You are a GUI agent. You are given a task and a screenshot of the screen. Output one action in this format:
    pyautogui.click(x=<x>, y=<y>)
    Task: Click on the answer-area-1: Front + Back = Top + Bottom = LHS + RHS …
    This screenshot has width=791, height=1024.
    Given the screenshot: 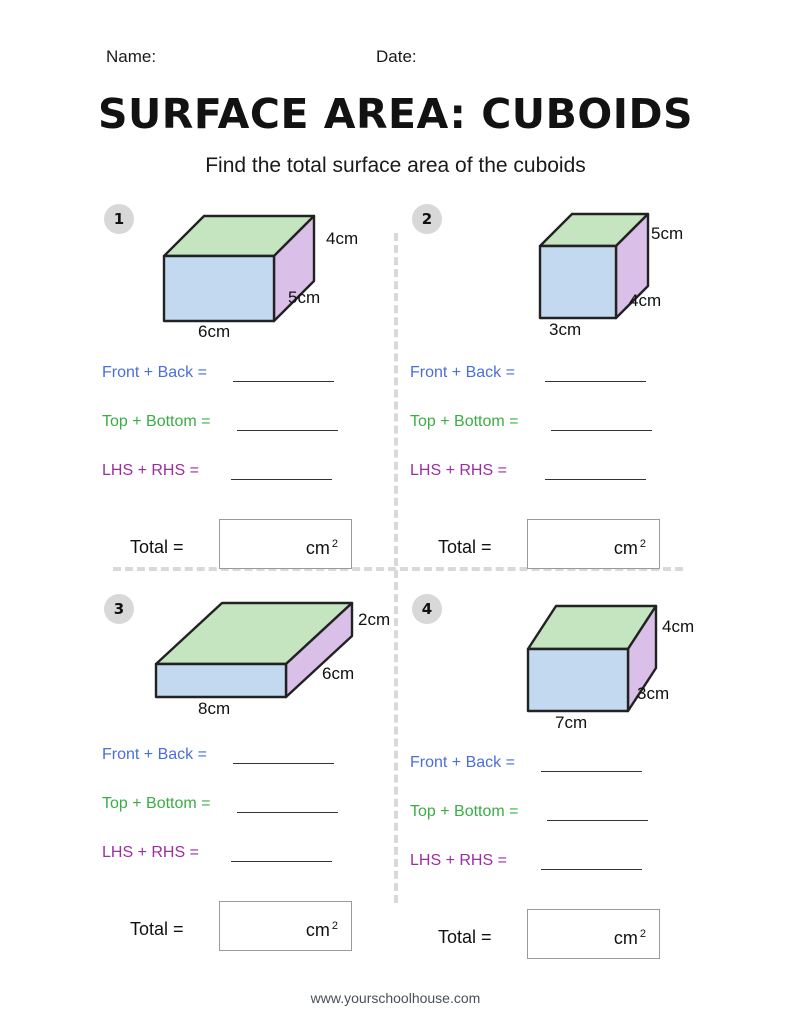 What is the action you would take?
    pyautogui.click(x=267, y=471)
    